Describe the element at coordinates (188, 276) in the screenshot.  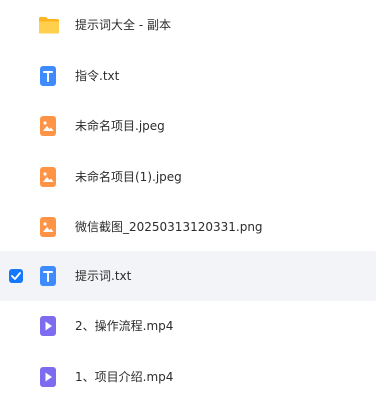
I see `file-row-text-selected: 提示词.txt` at that location.